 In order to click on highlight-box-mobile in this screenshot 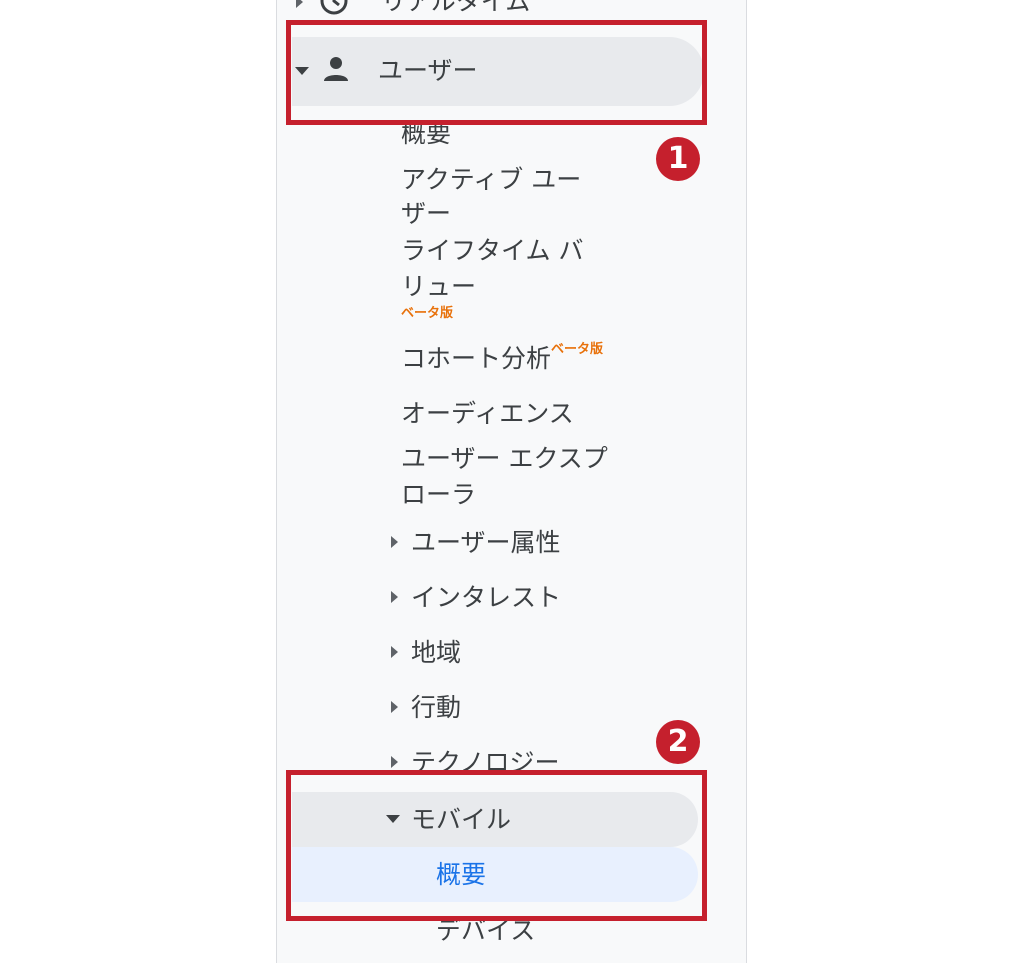, I will do `click(496, 845)`.